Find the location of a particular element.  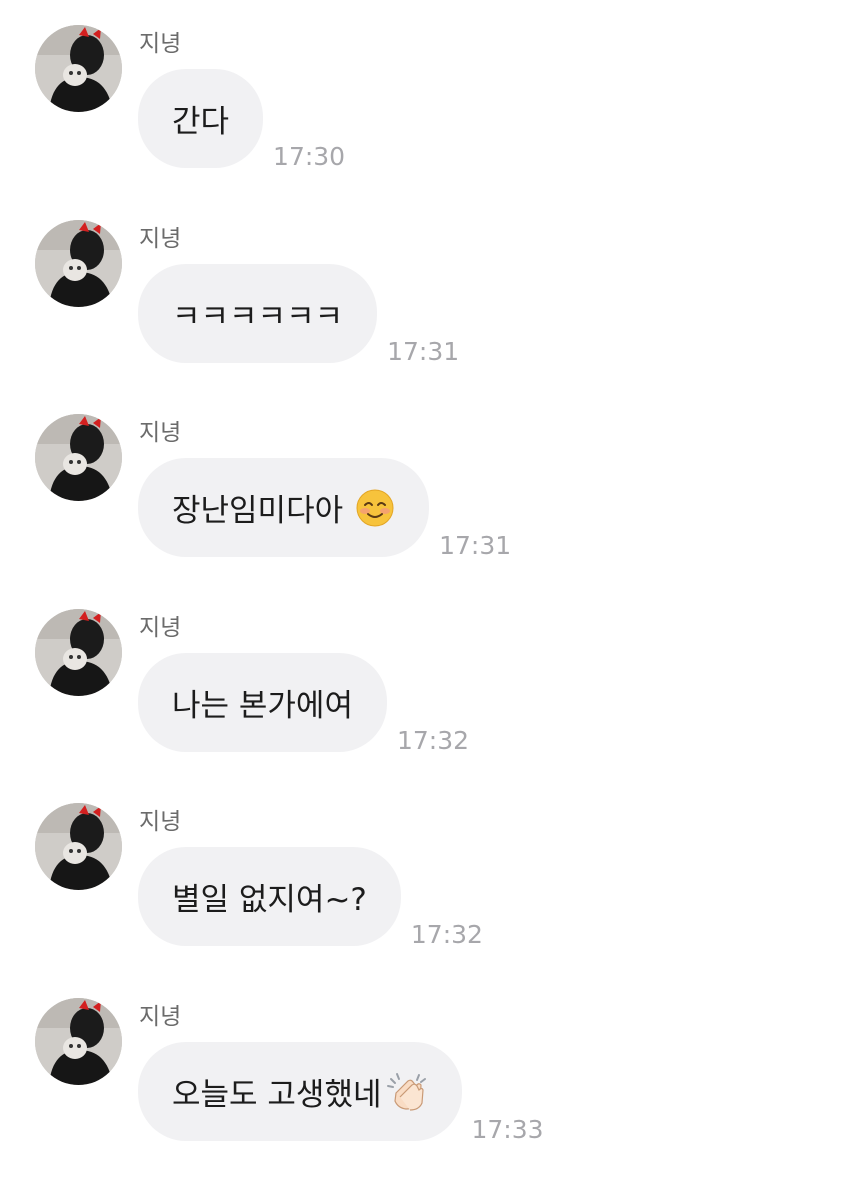

bubble-row: 별일 없지여~? 17:32 is located at coordinates (310, 898).